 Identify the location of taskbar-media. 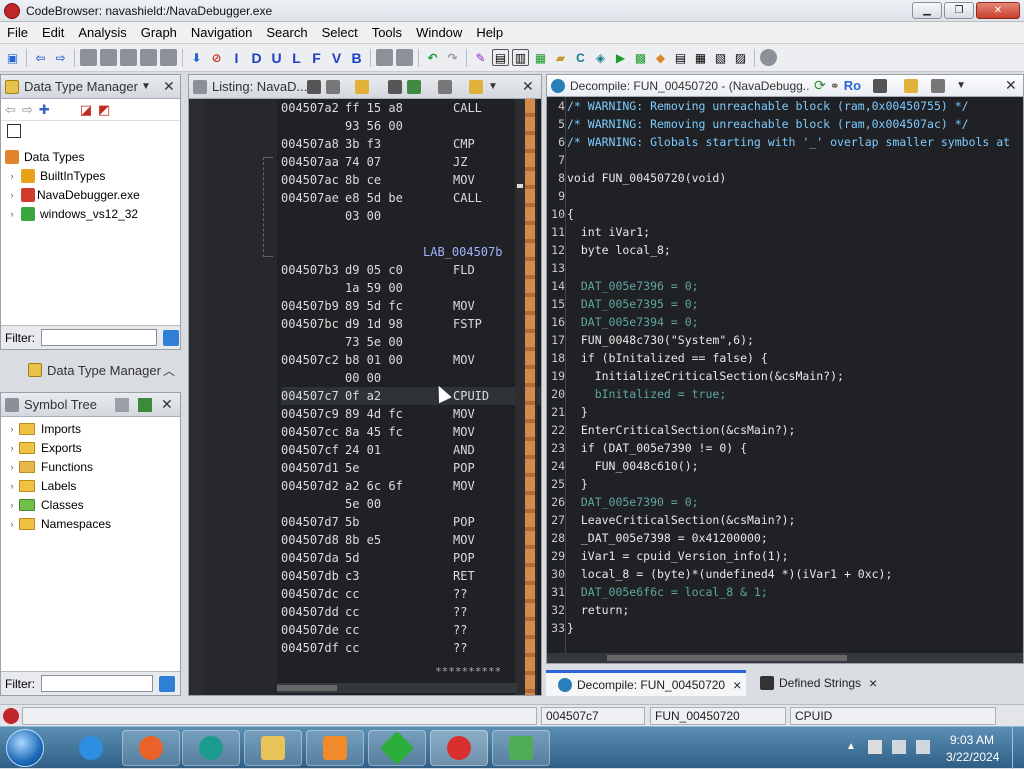
(335, 748).